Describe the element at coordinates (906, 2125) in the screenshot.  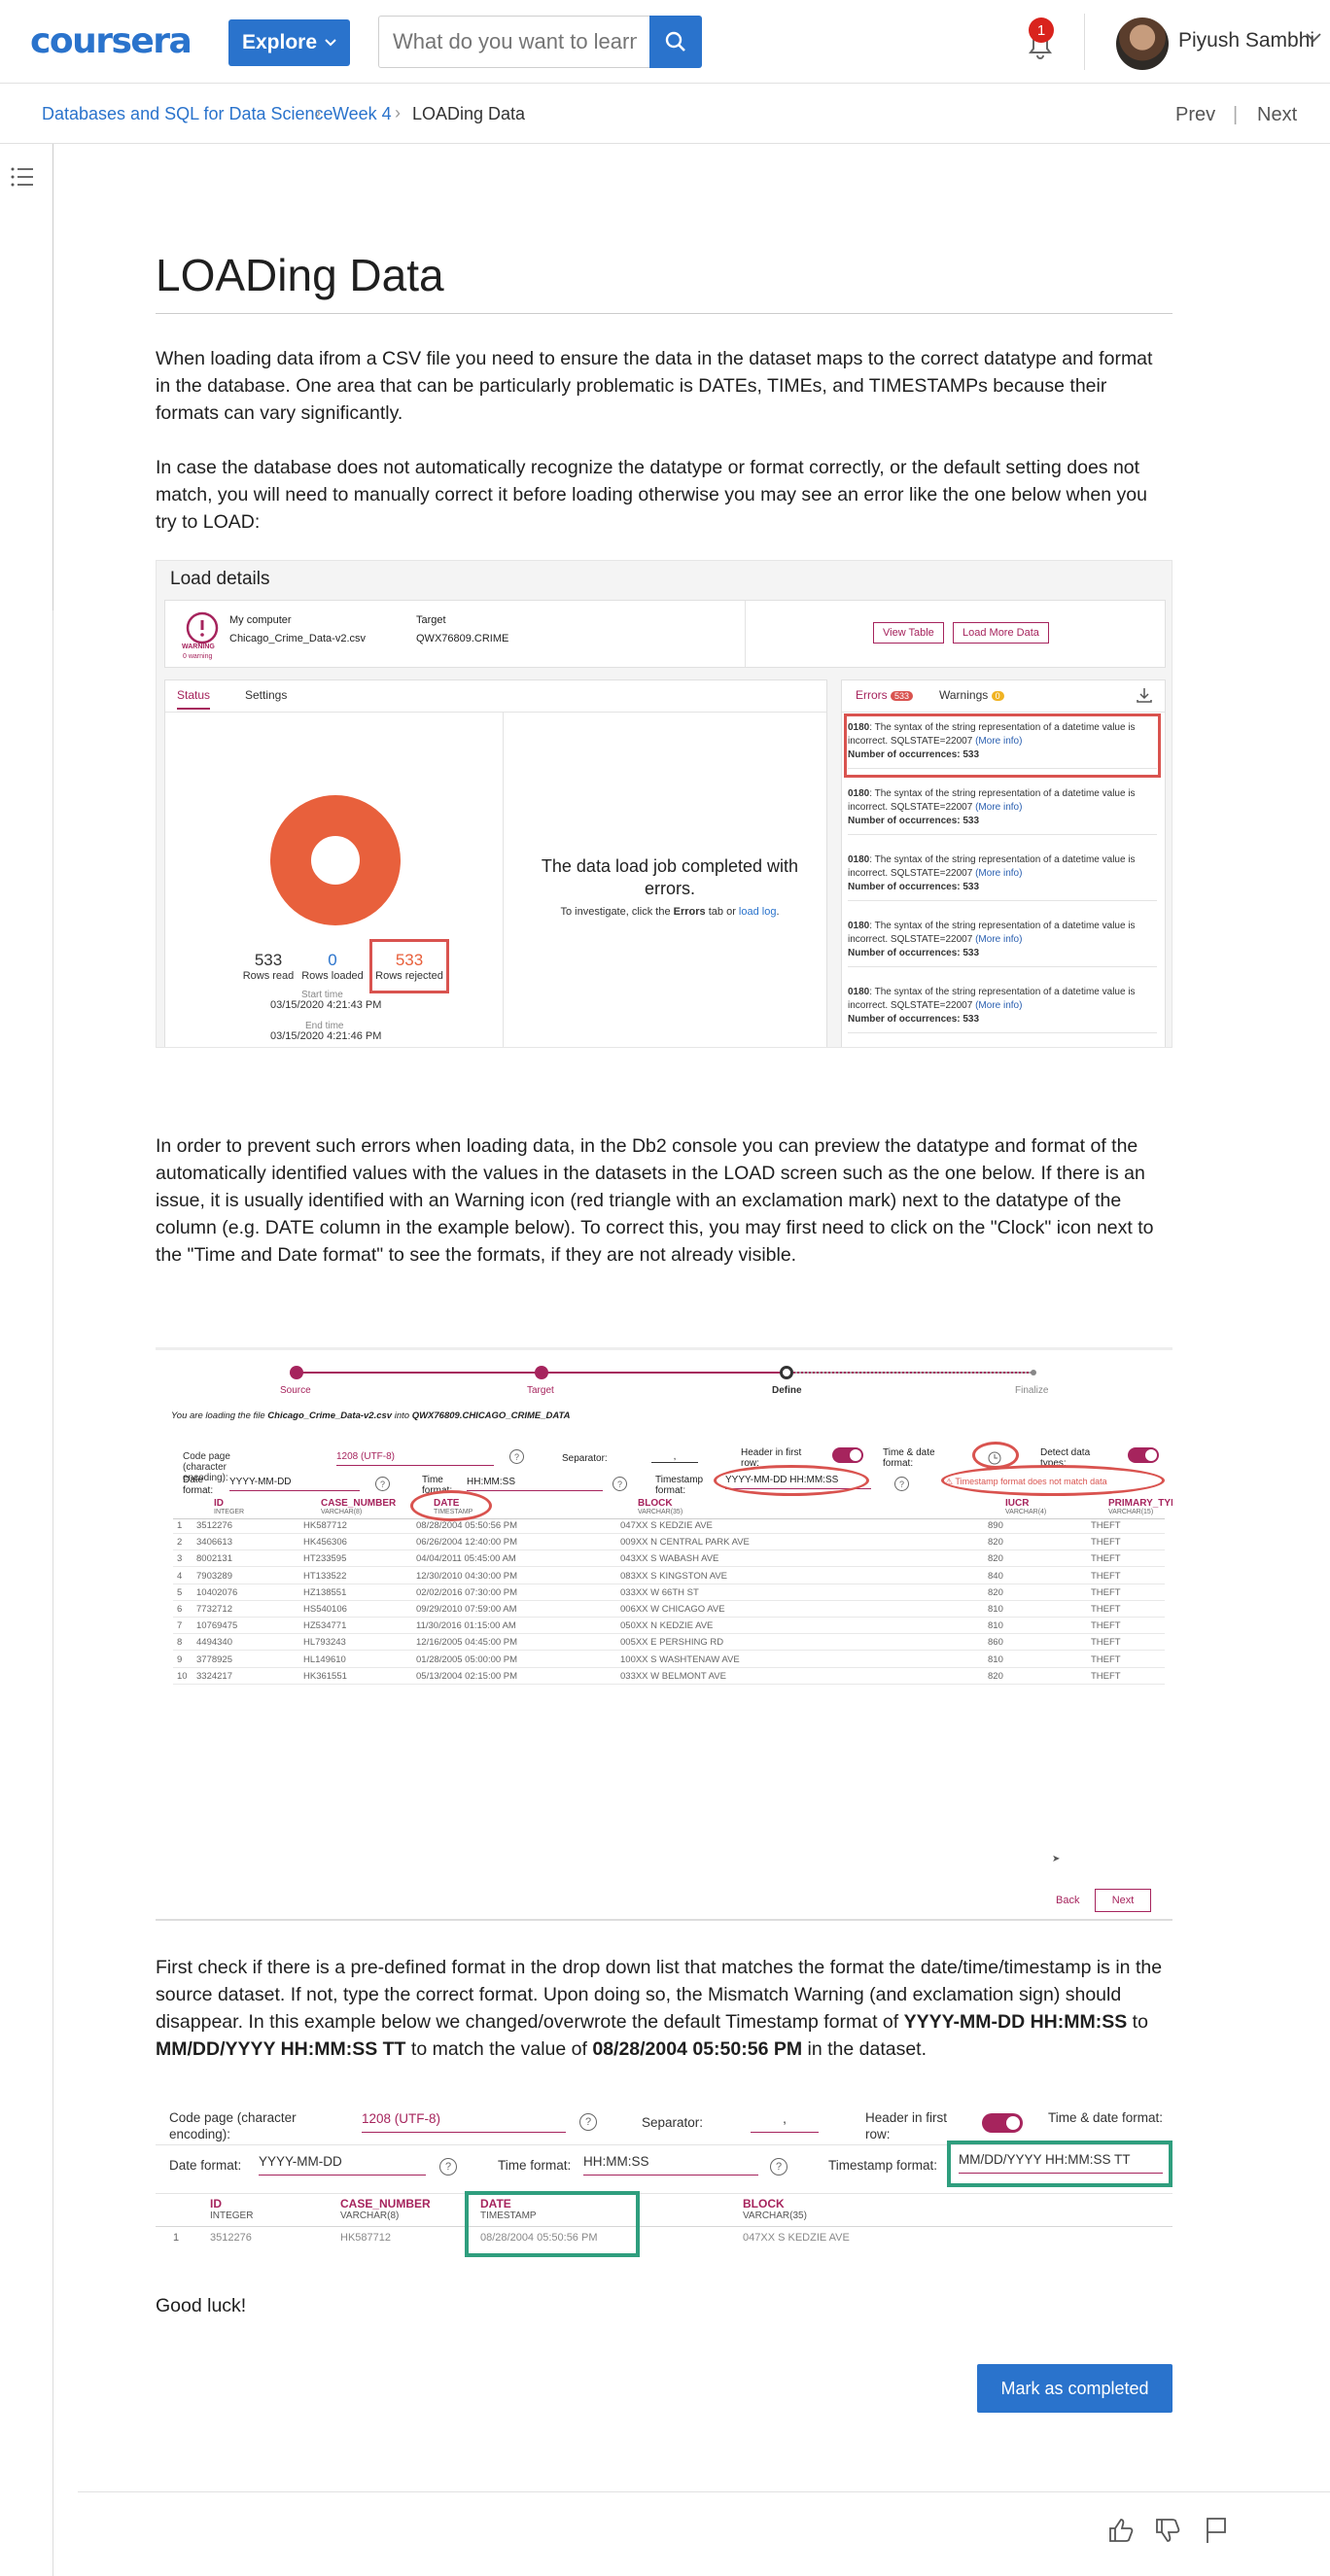
I see `header-row-label: Header in first row:` at that location.